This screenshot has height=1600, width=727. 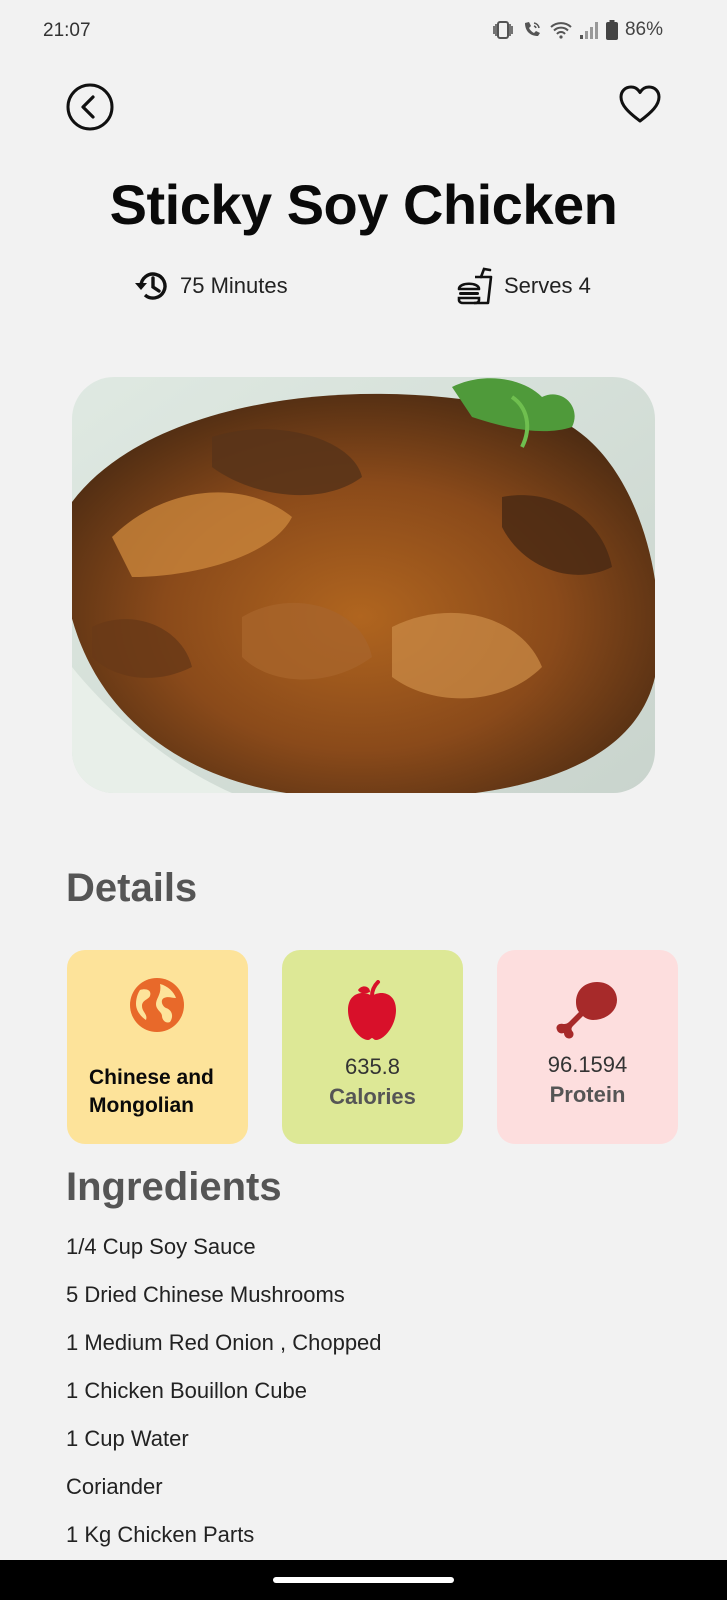 I want to click on signal-icon, so click(x=589, y=30).